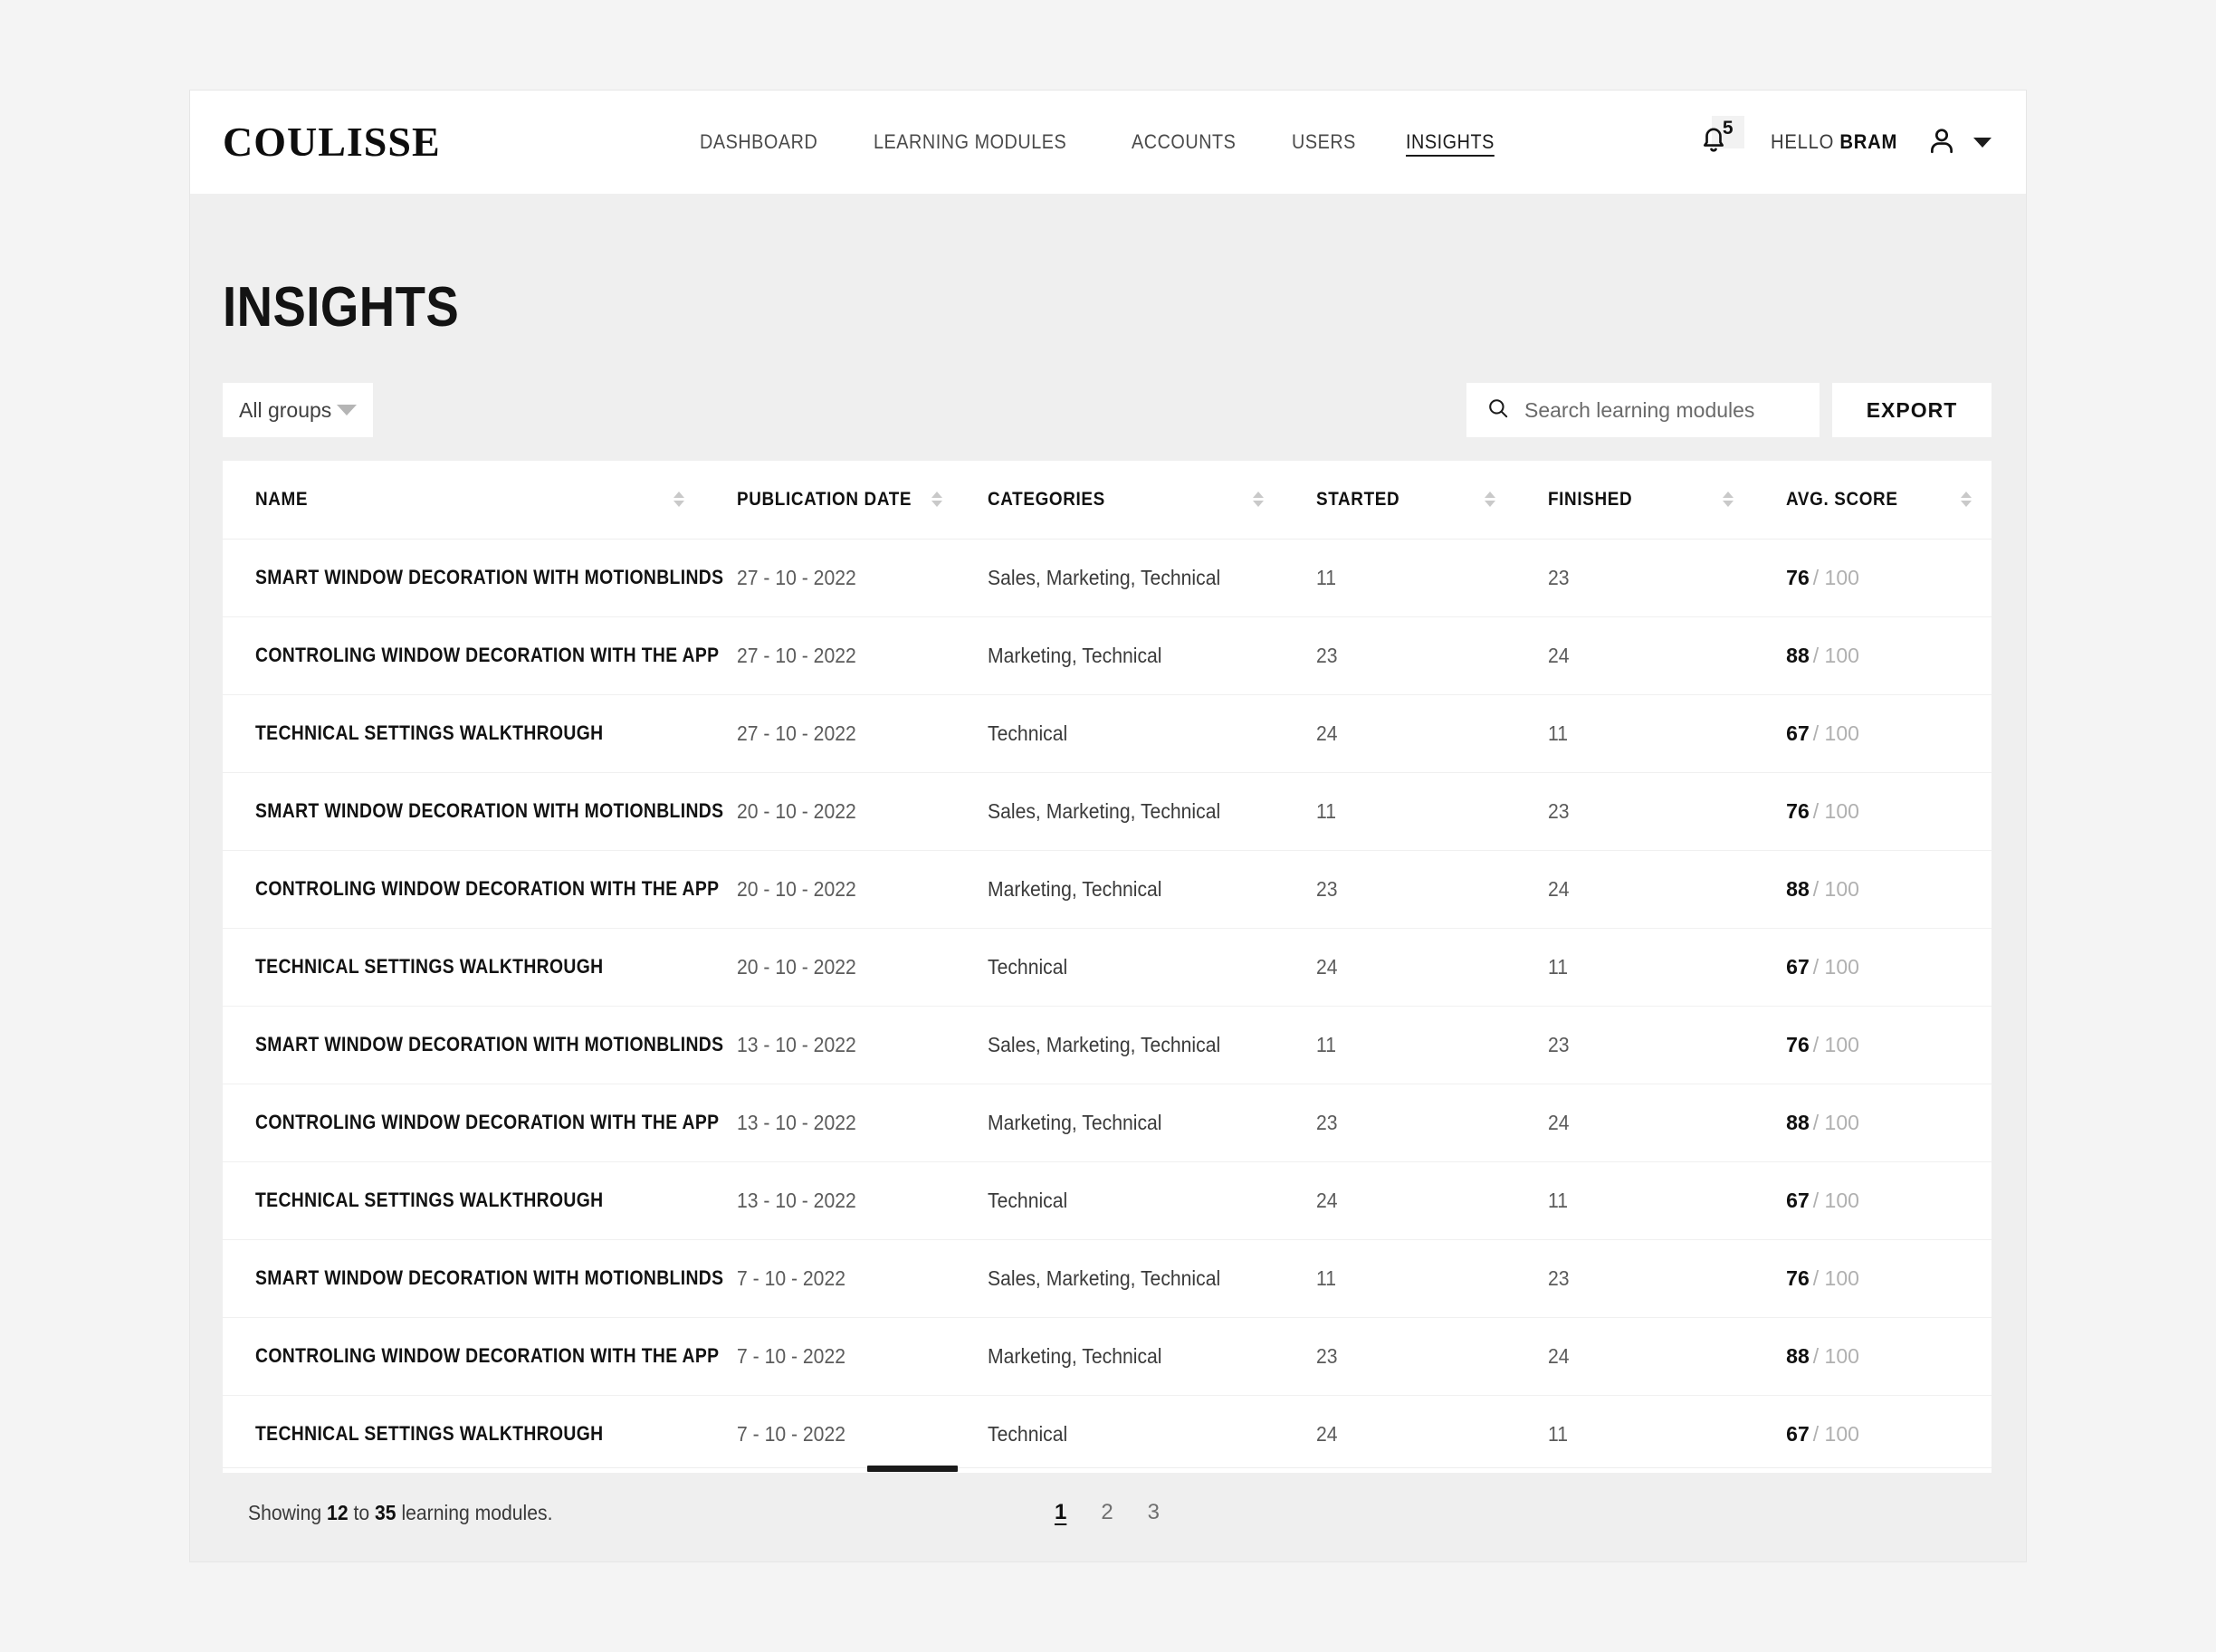  I want to click on column-header-publication-date: PUBLICATION DATE, so click(829, 500).